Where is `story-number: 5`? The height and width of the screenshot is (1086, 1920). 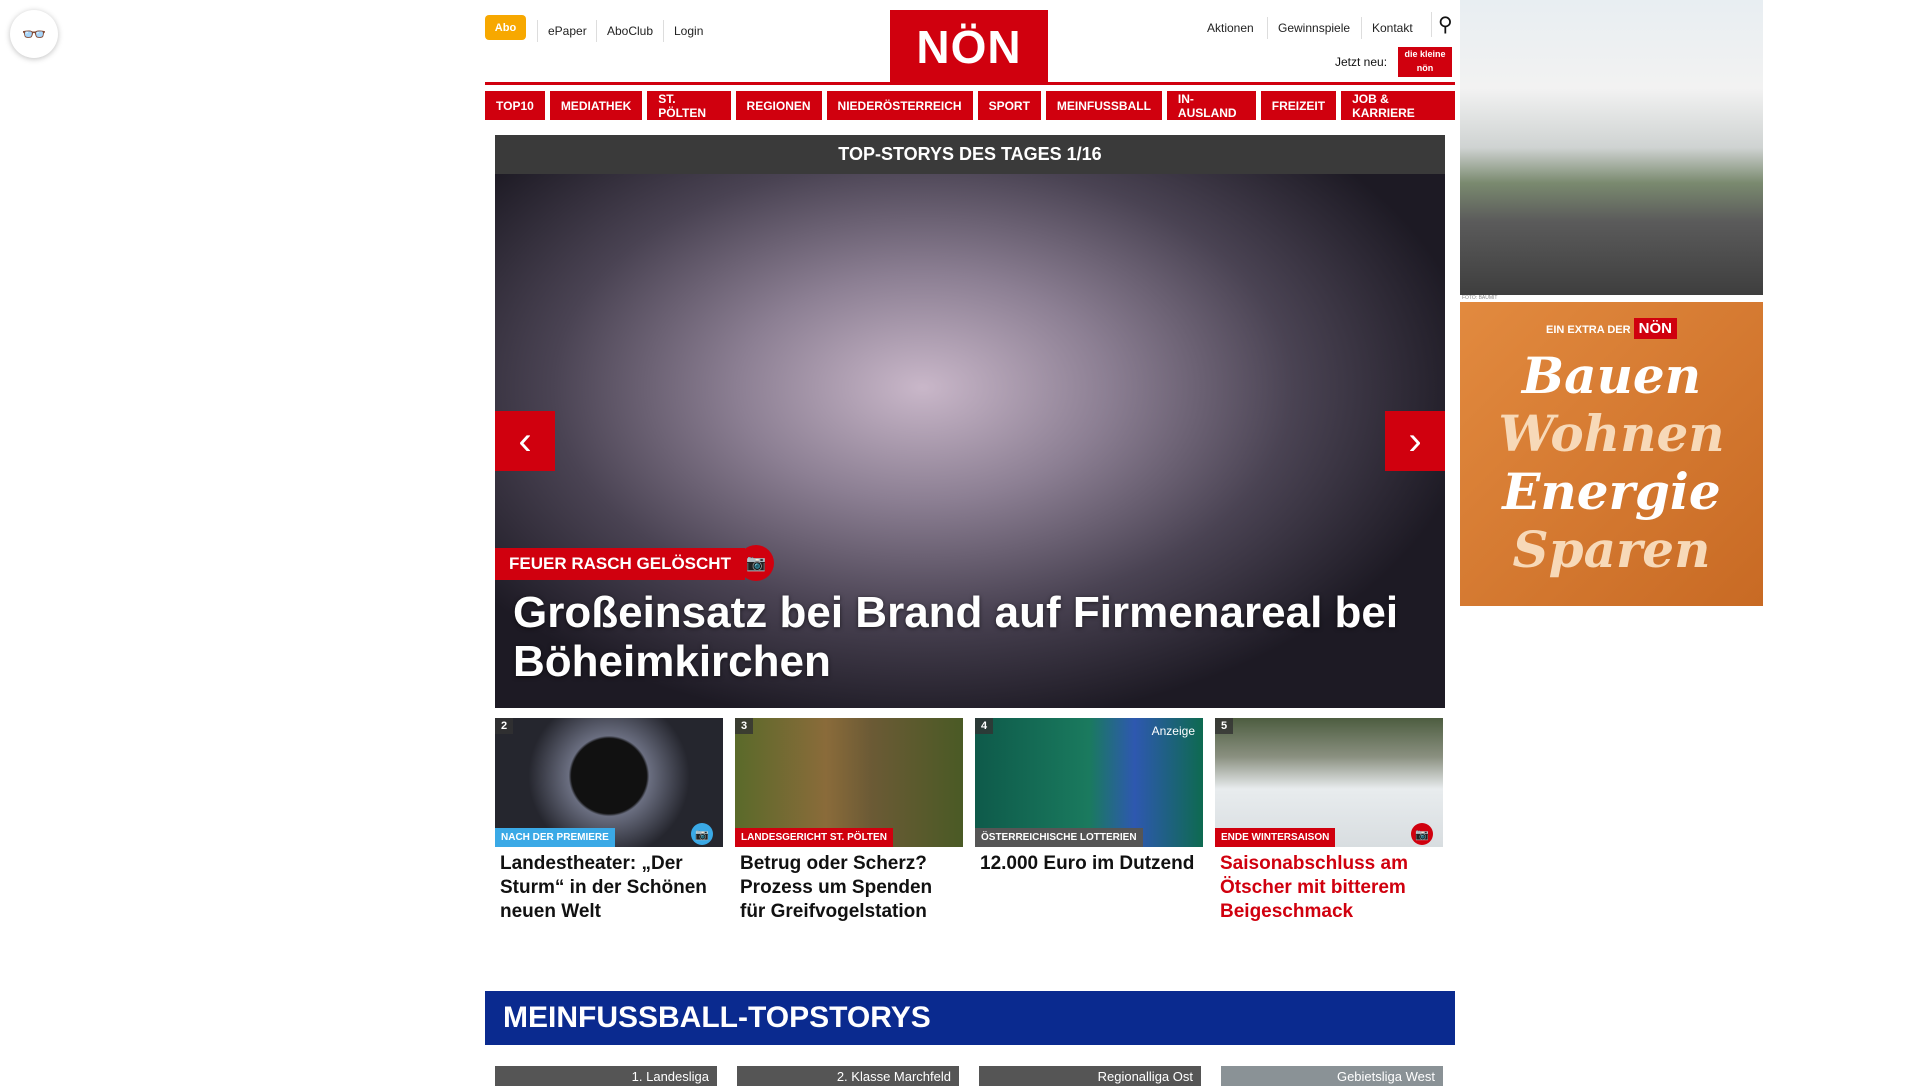 story-number: 5 is located at coordinates (1224, 726).